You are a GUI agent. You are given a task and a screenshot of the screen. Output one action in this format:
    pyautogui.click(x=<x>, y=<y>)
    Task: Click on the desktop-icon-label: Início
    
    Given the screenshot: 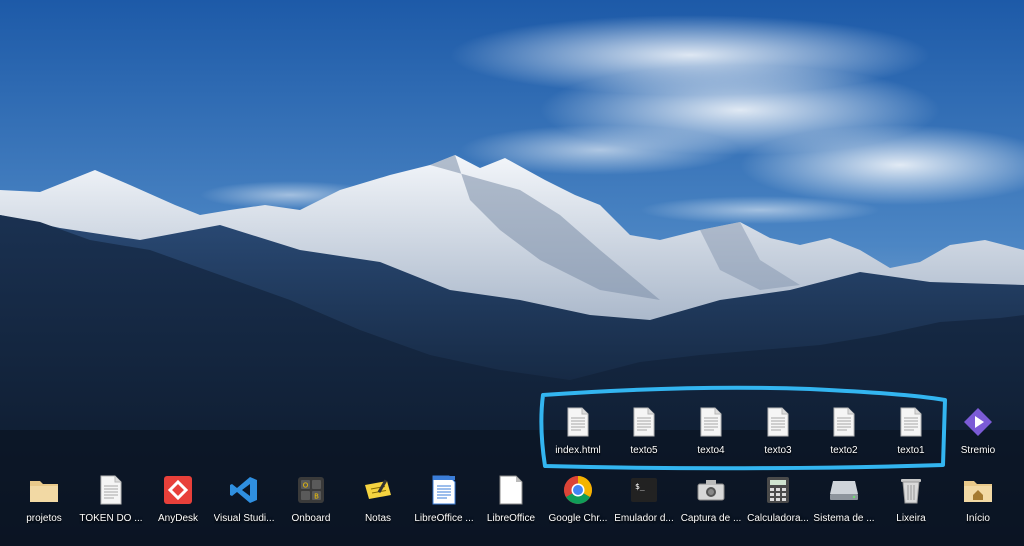 What is the action you would take?
    pyautogui.click(x=978, y=518)
    